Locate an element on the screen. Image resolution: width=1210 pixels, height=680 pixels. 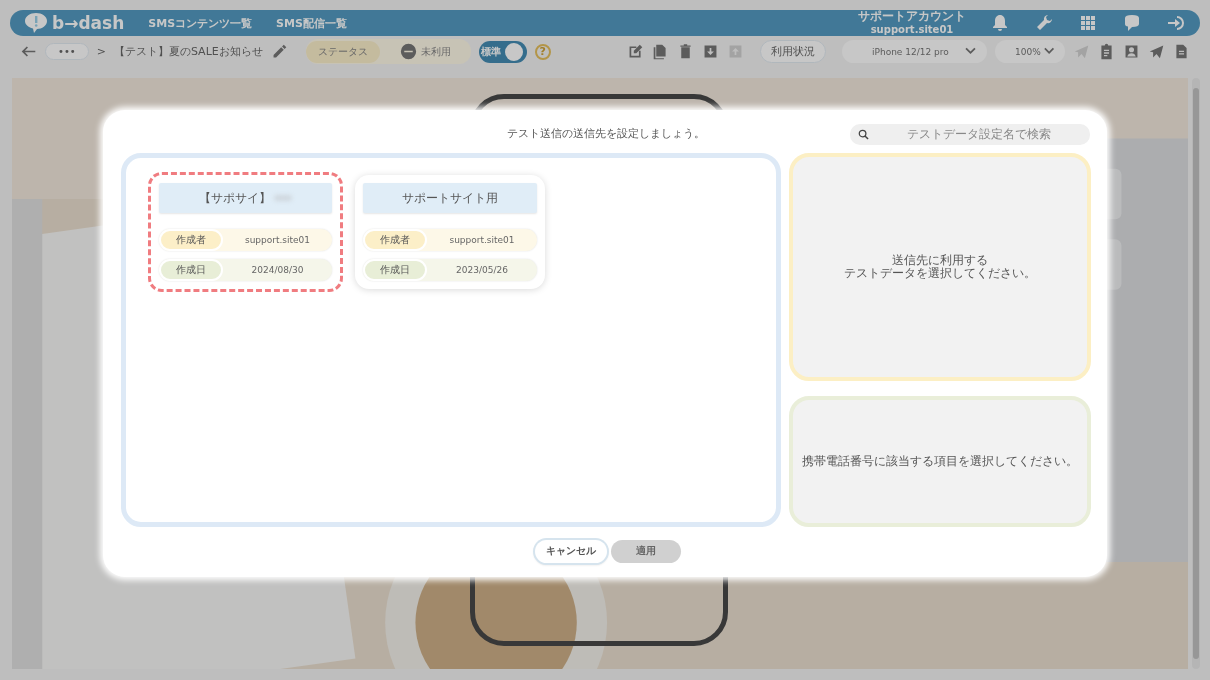
search-icon is located at coordinates (863, 134).